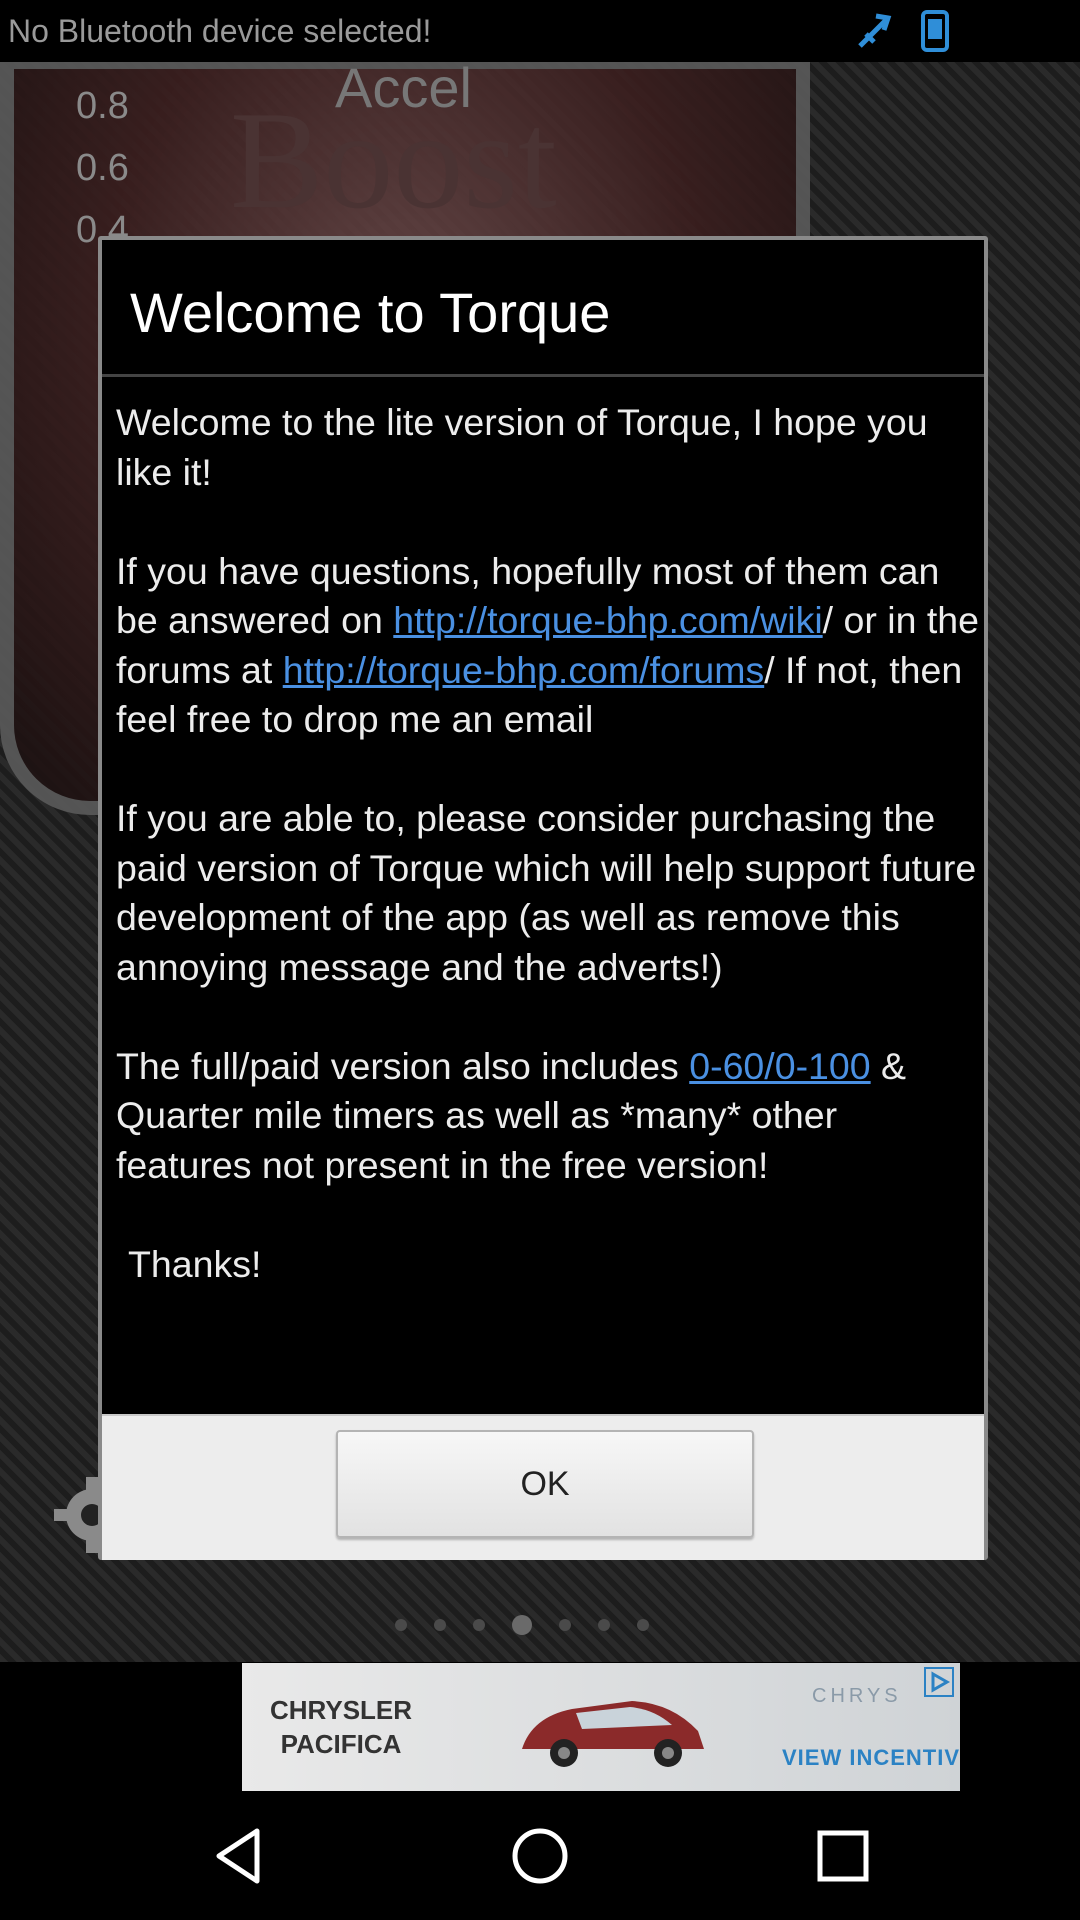  Describe the element at coordinates (779, 1066) in the screenshot. I see `timers-link: 0-60/0-100` at that location.